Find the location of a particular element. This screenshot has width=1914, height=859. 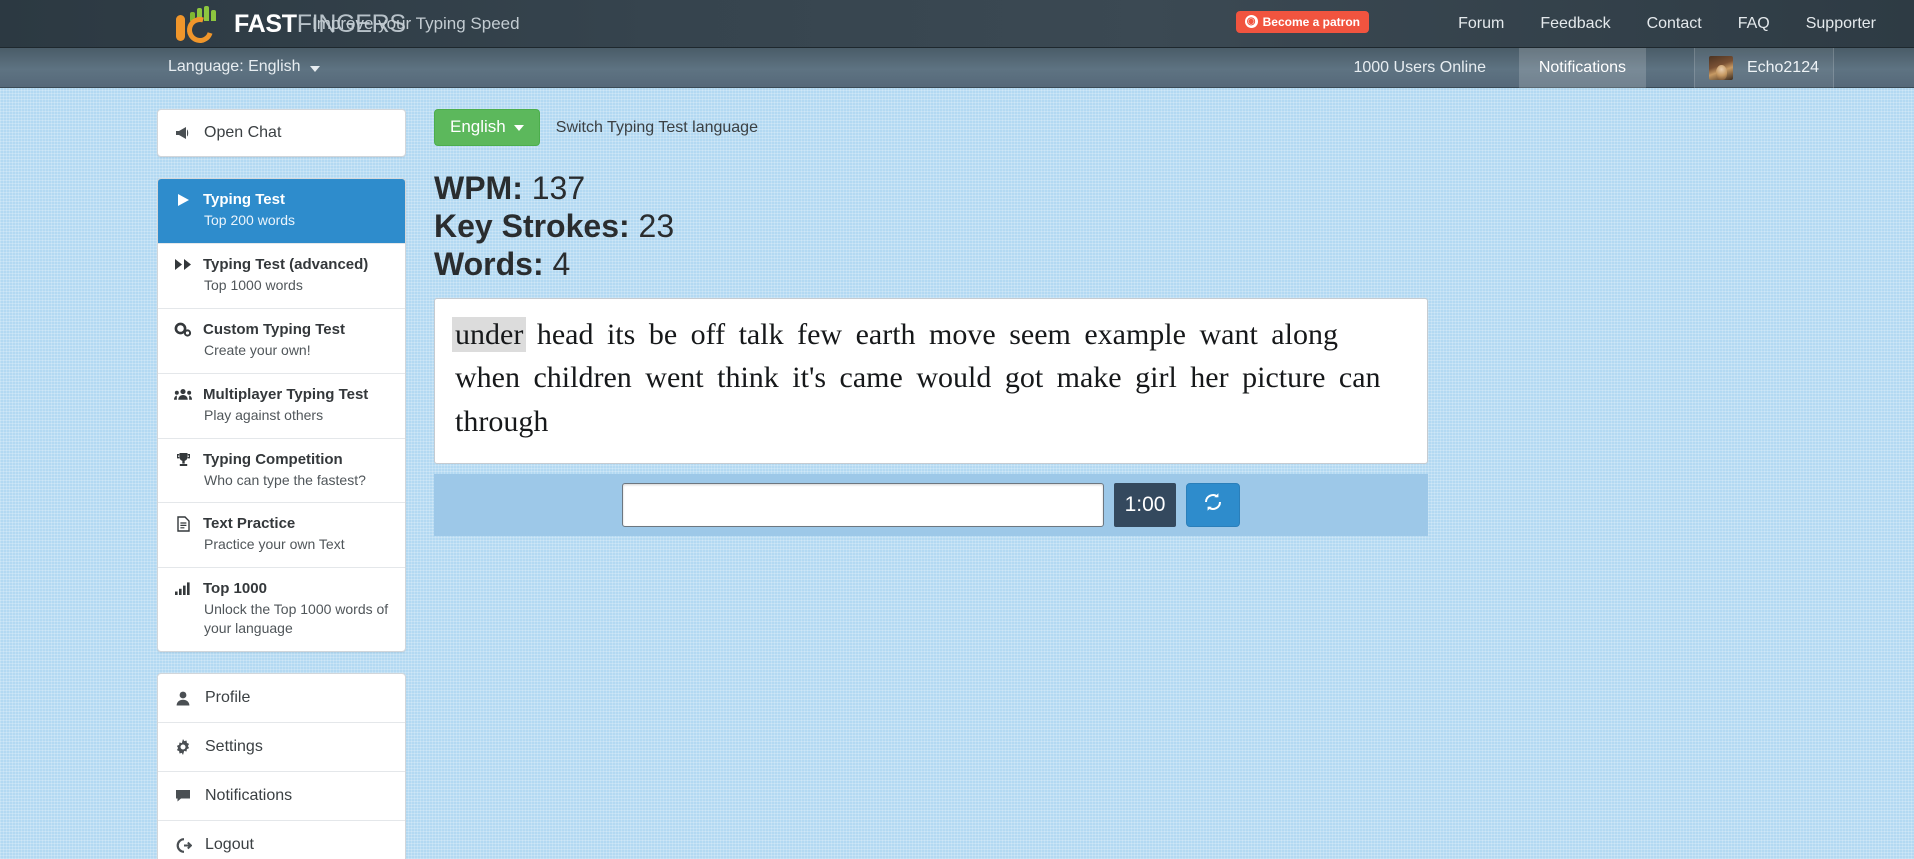

word: move is located at coordinates (962, 335).